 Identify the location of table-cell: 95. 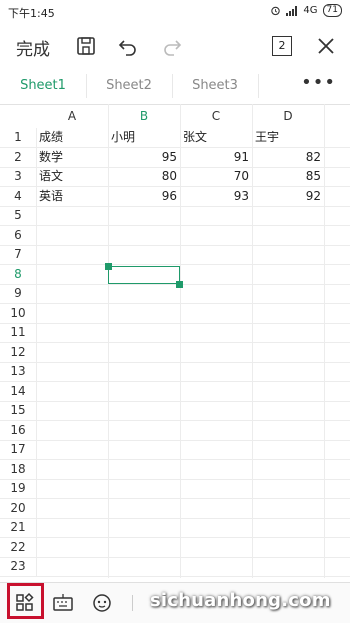
(144, 157).